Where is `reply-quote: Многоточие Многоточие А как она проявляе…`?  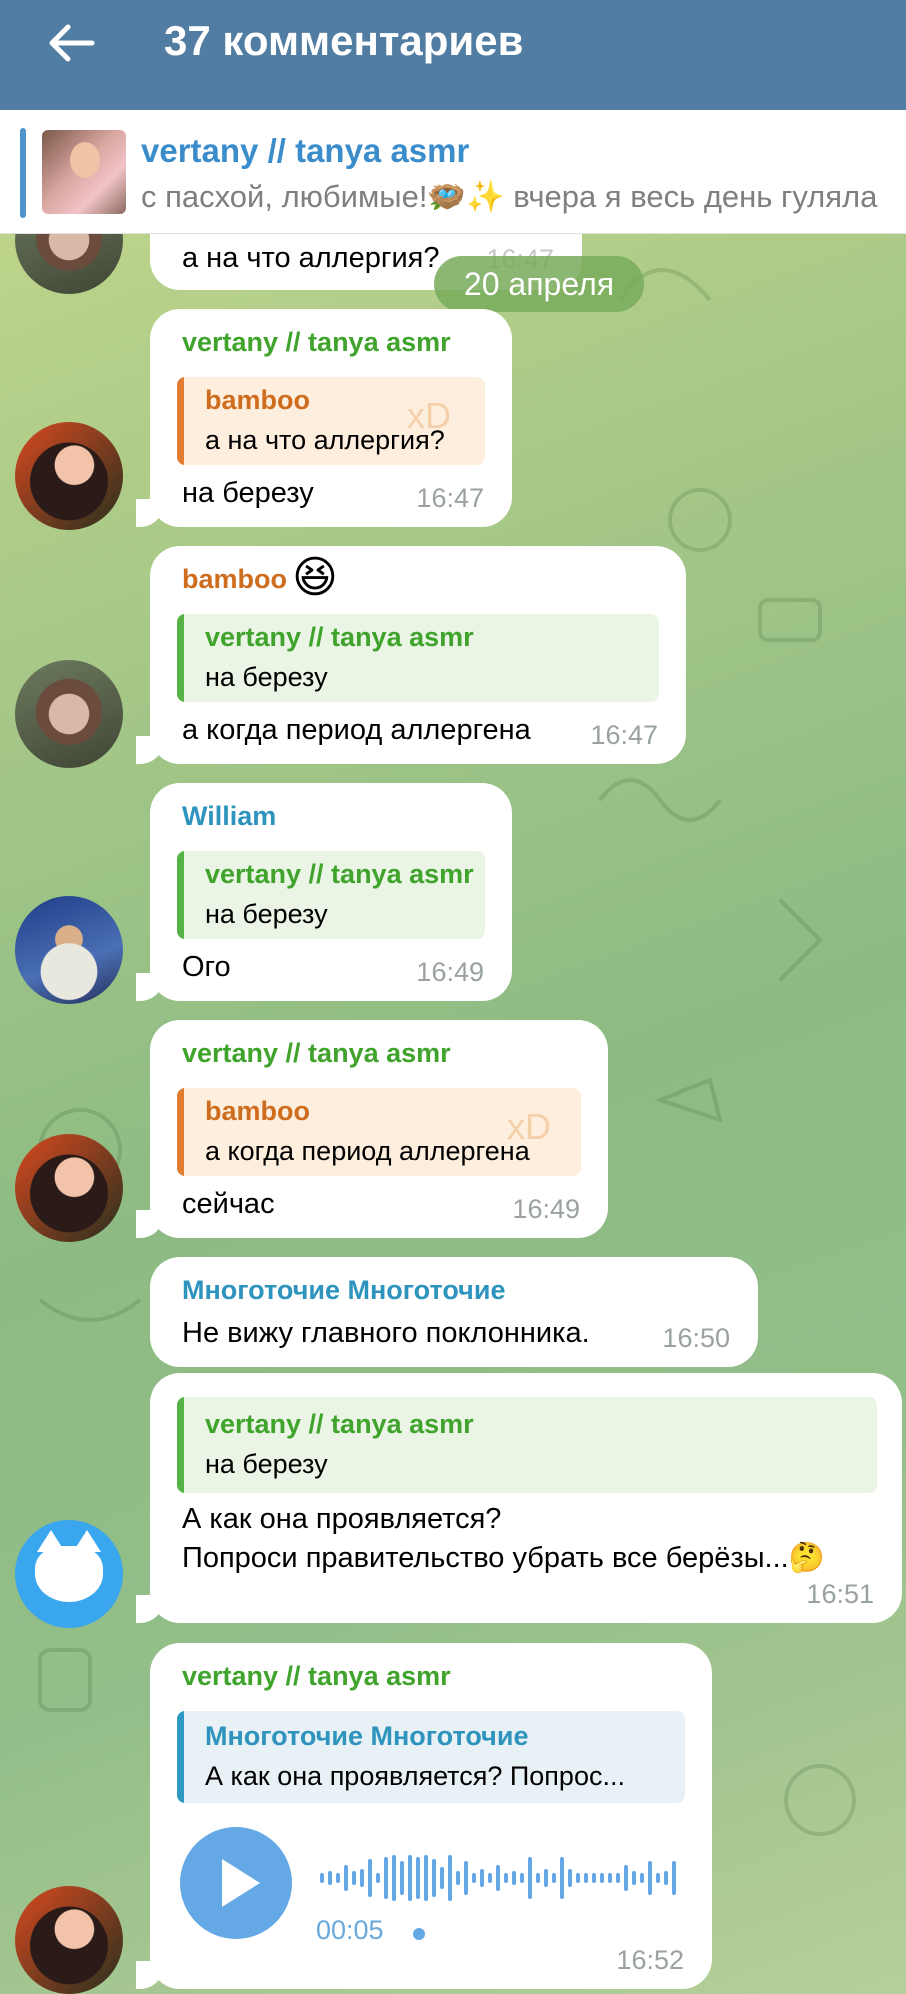 reply-quote: Многоточие Многоточие А как она проявляе… is located at coordinates (431, 1757).